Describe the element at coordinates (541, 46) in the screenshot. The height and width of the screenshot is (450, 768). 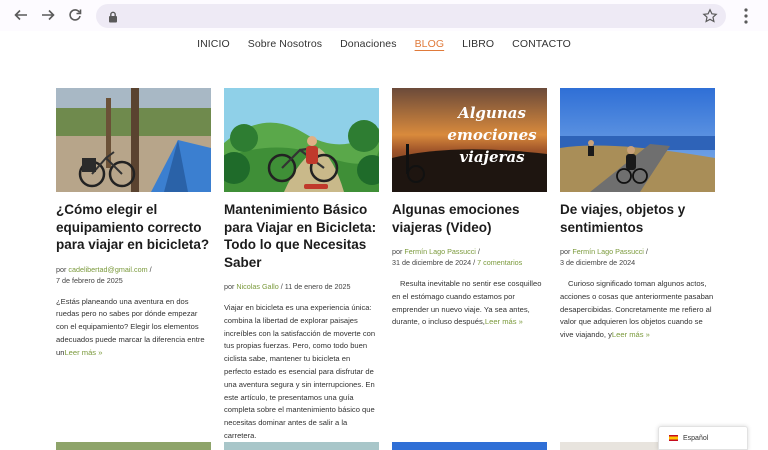
I see `nav-contacto: CONTACTO` at that location.